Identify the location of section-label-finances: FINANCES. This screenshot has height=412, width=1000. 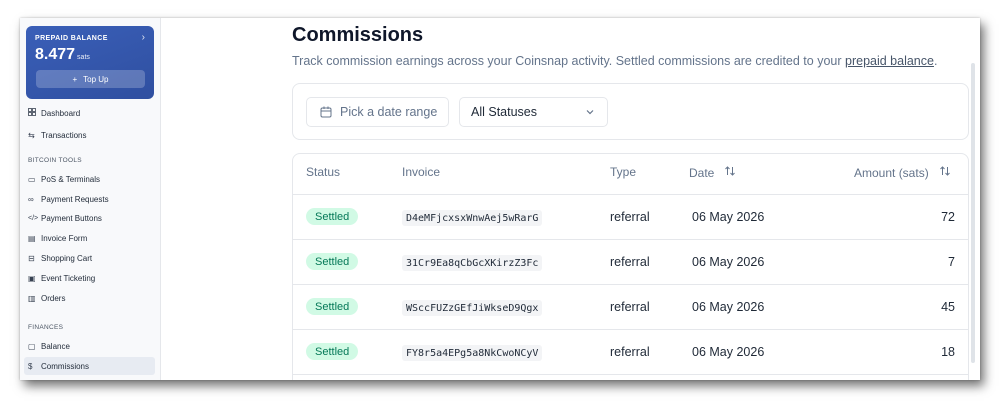
(46, 327).